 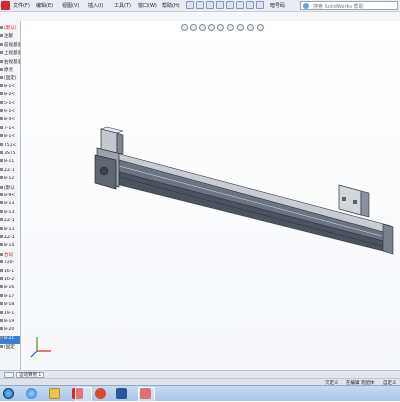 What do you see at coordinates (240, 5) in the screenshot?
I see `select-icon` at bounding box center [240, 5].